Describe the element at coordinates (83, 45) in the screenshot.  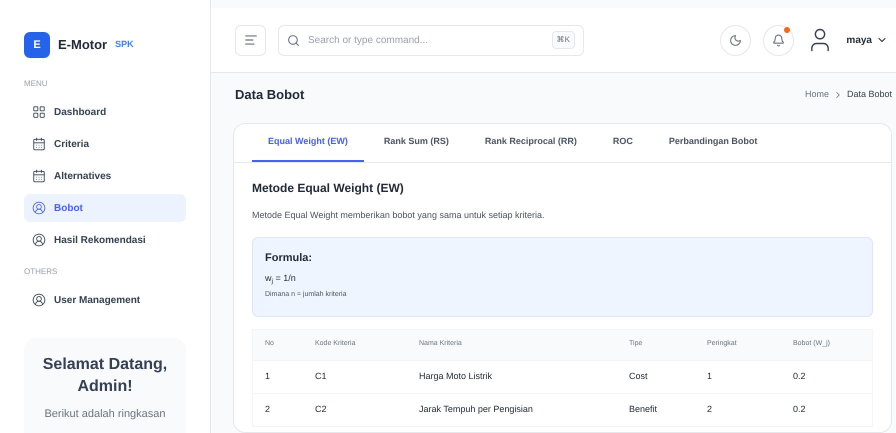
I see `app-name: E-Motor` at that location.